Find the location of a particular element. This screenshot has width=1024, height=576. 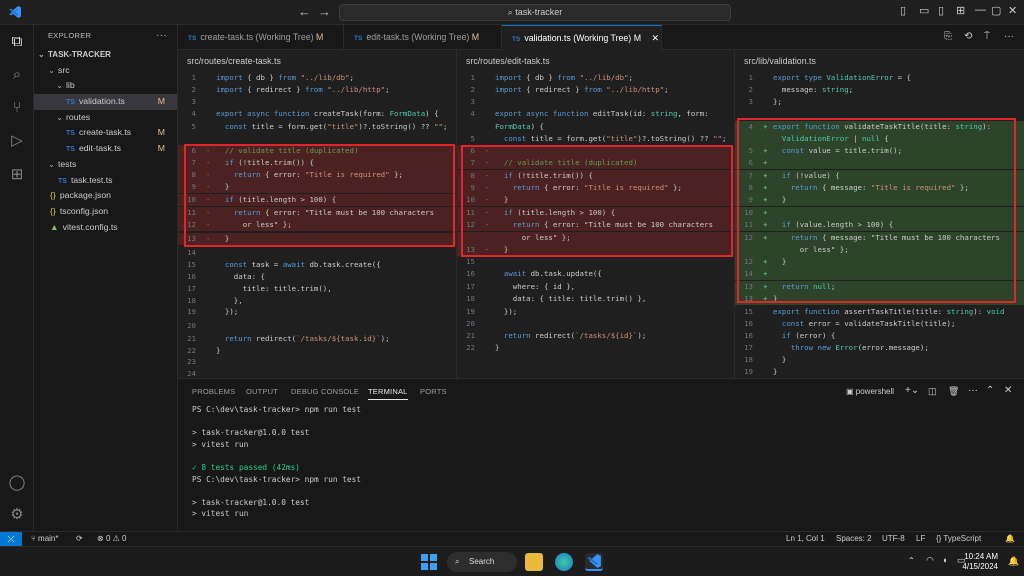

search-icon: ⌕ is located at coordinates (17, 75).